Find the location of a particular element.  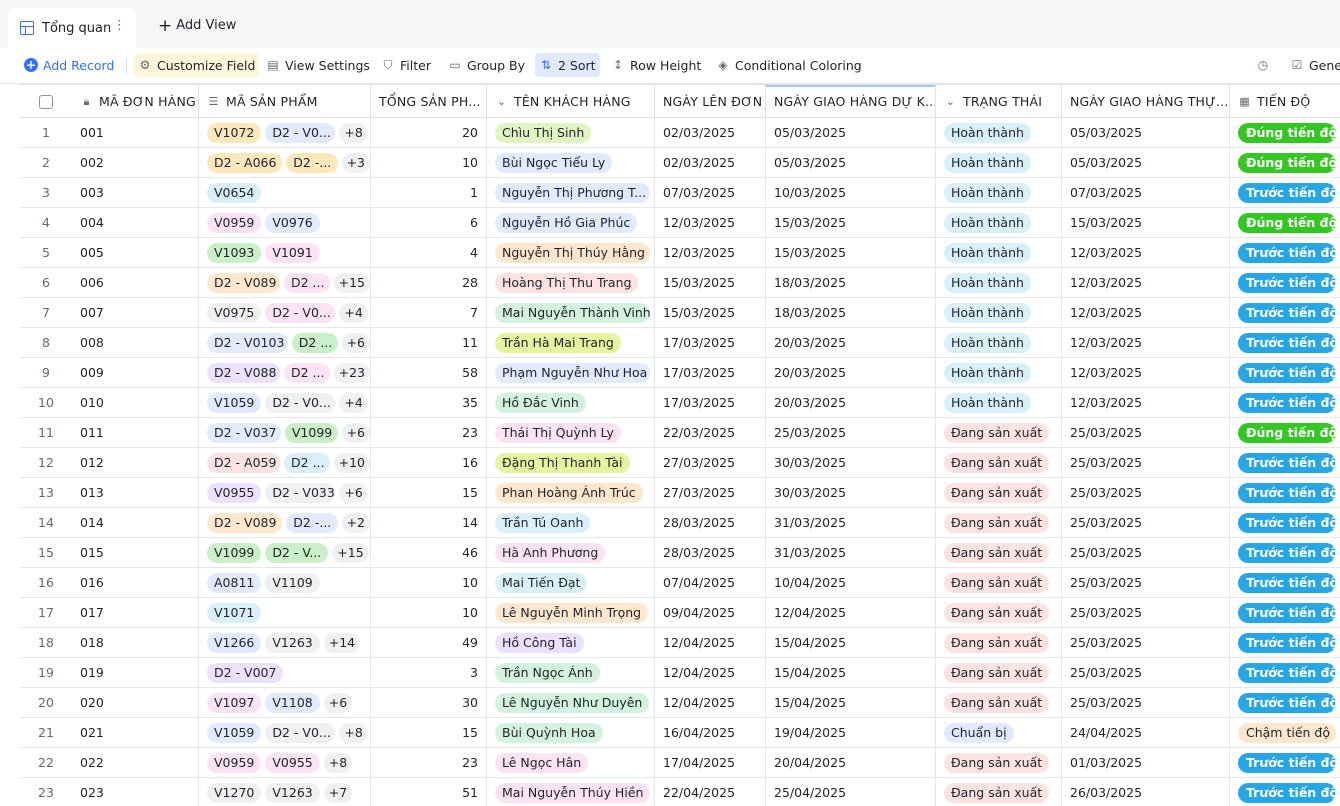

cell-ma-don-hang: 021 is located at coordinates (135, 732).